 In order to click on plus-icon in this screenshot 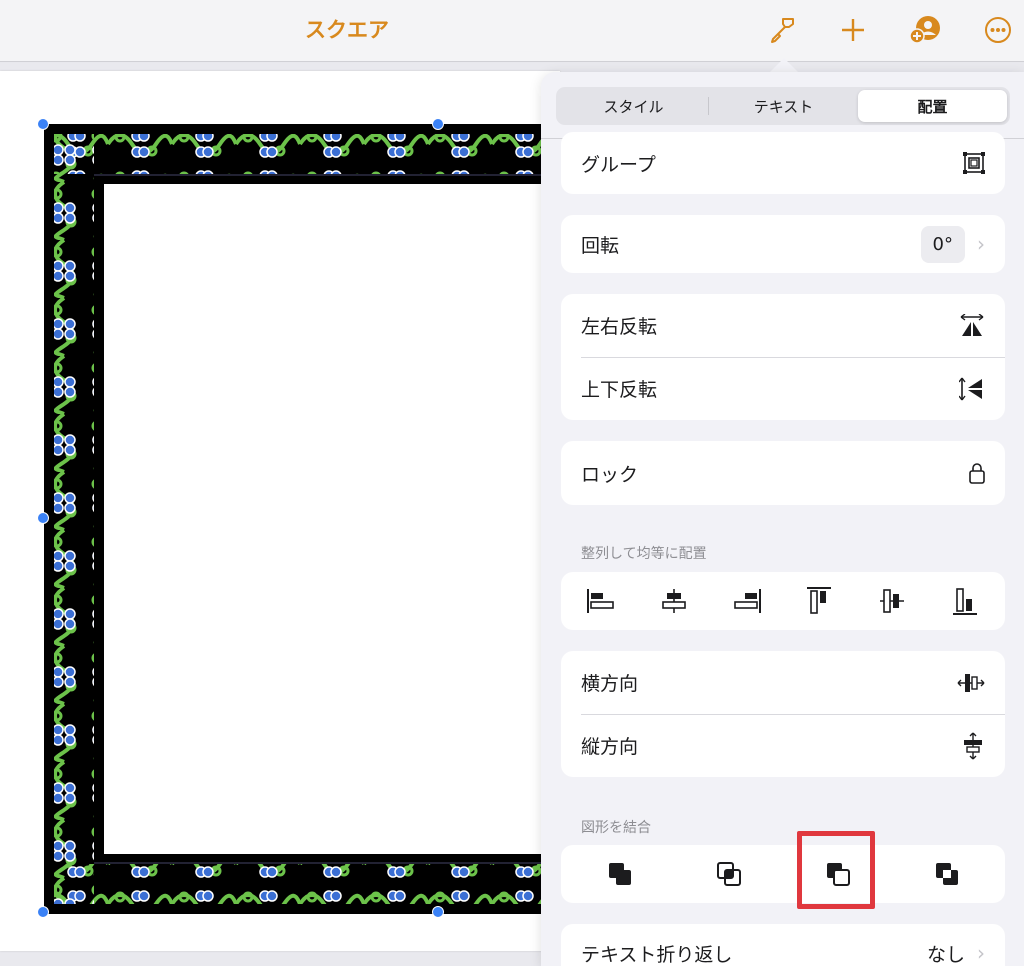, I will do `click(853, 30)`.